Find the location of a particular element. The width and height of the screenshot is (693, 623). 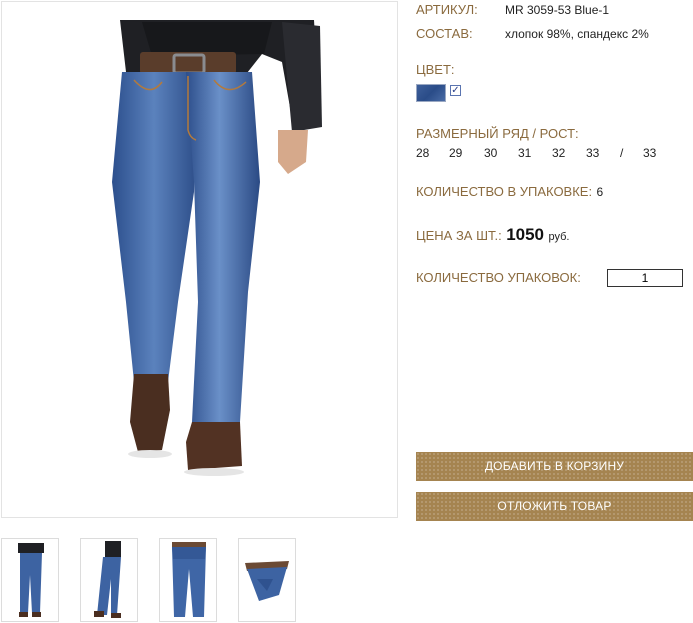

size-item: 29 is located at coordinates (456, 153).